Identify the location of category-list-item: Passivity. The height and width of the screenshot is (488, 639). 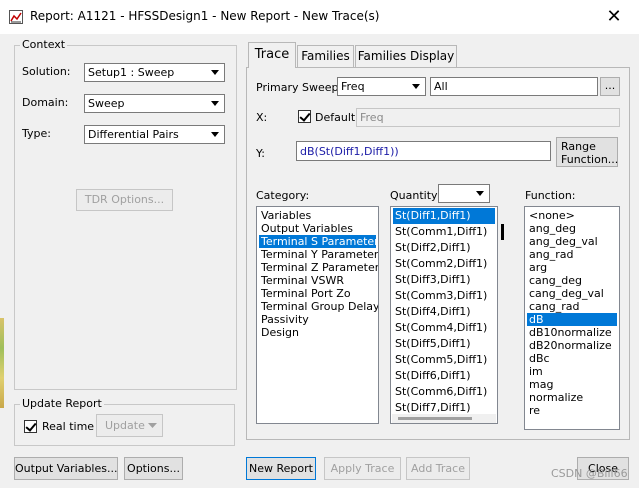
(317, 319).